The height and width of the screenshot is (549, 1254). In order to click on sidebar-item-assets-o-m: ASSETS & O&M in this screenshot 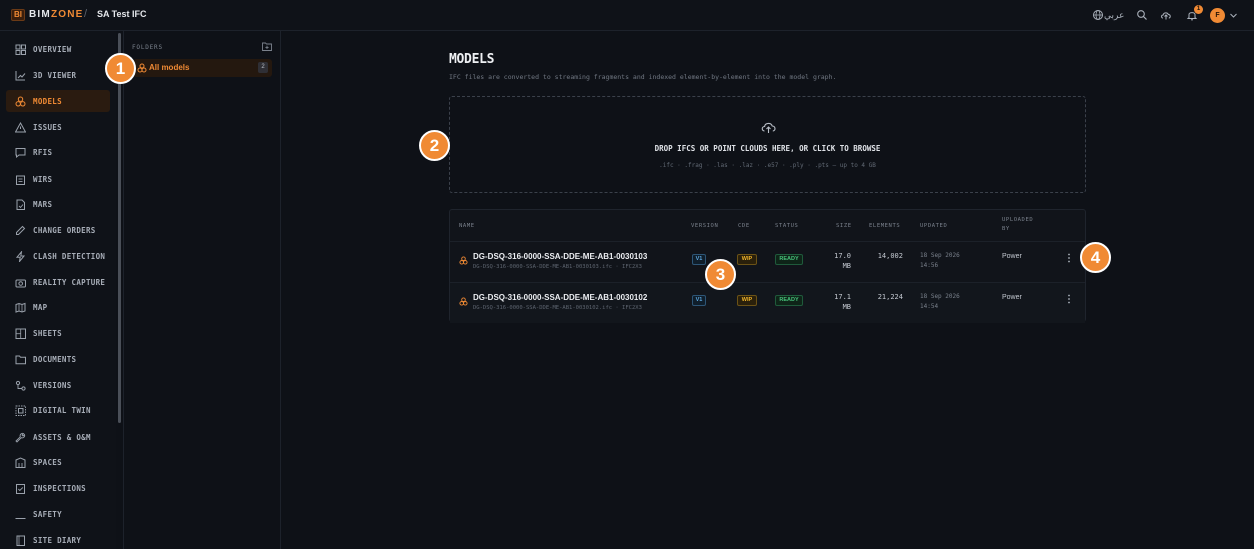, I will do `click(58, 437)`.